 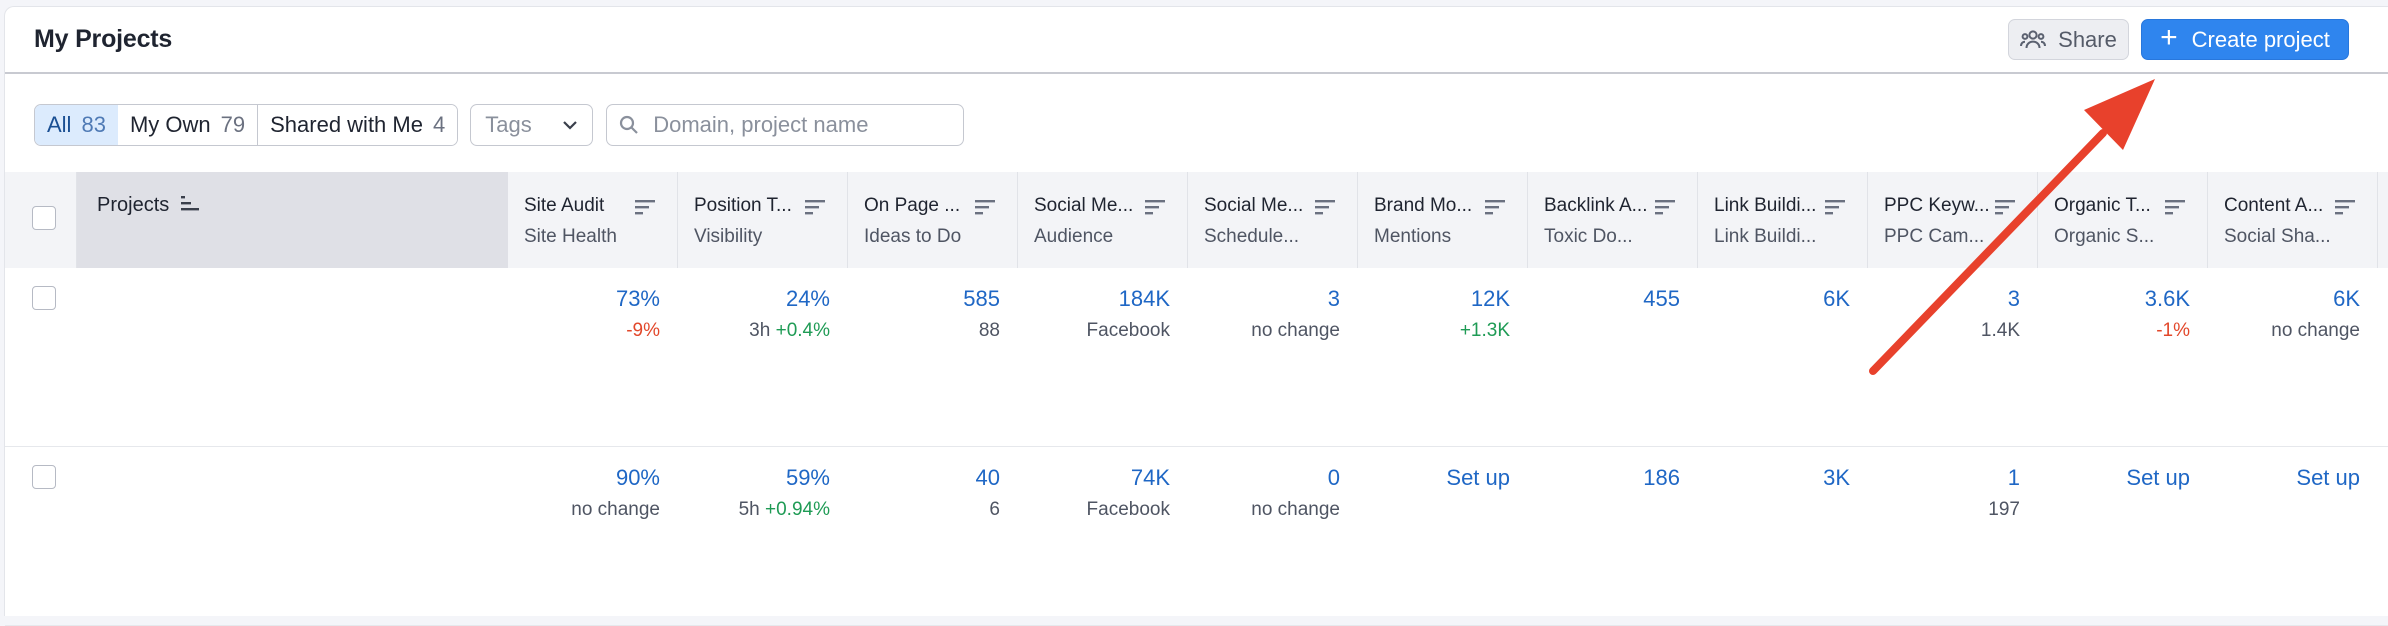 What do you see at coordinates (77, 125) in the screenshot?
I see `filter-all: All 83` at bounding box center [77, 125].